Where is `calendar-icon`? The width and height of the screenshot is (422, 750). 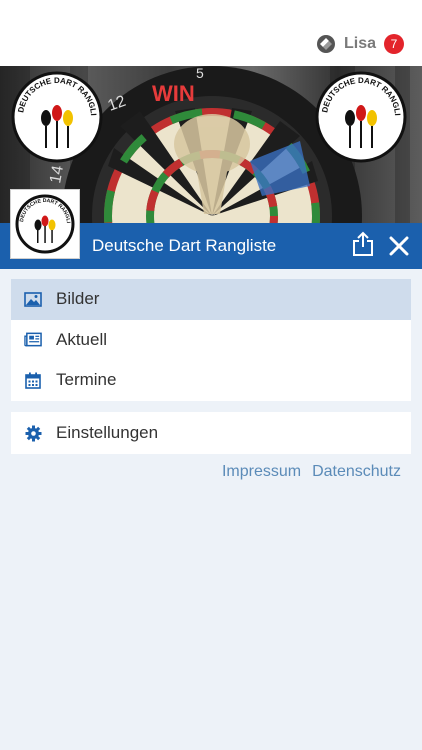 calendar-icon is located at coordinates (33, 380).